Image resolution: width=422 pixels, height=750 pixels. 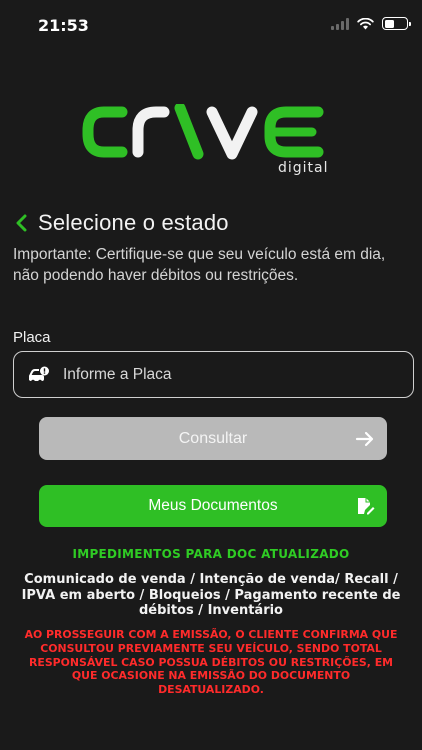 I want to click on consult-button-label: Consultar, so click(x=213, y=438).